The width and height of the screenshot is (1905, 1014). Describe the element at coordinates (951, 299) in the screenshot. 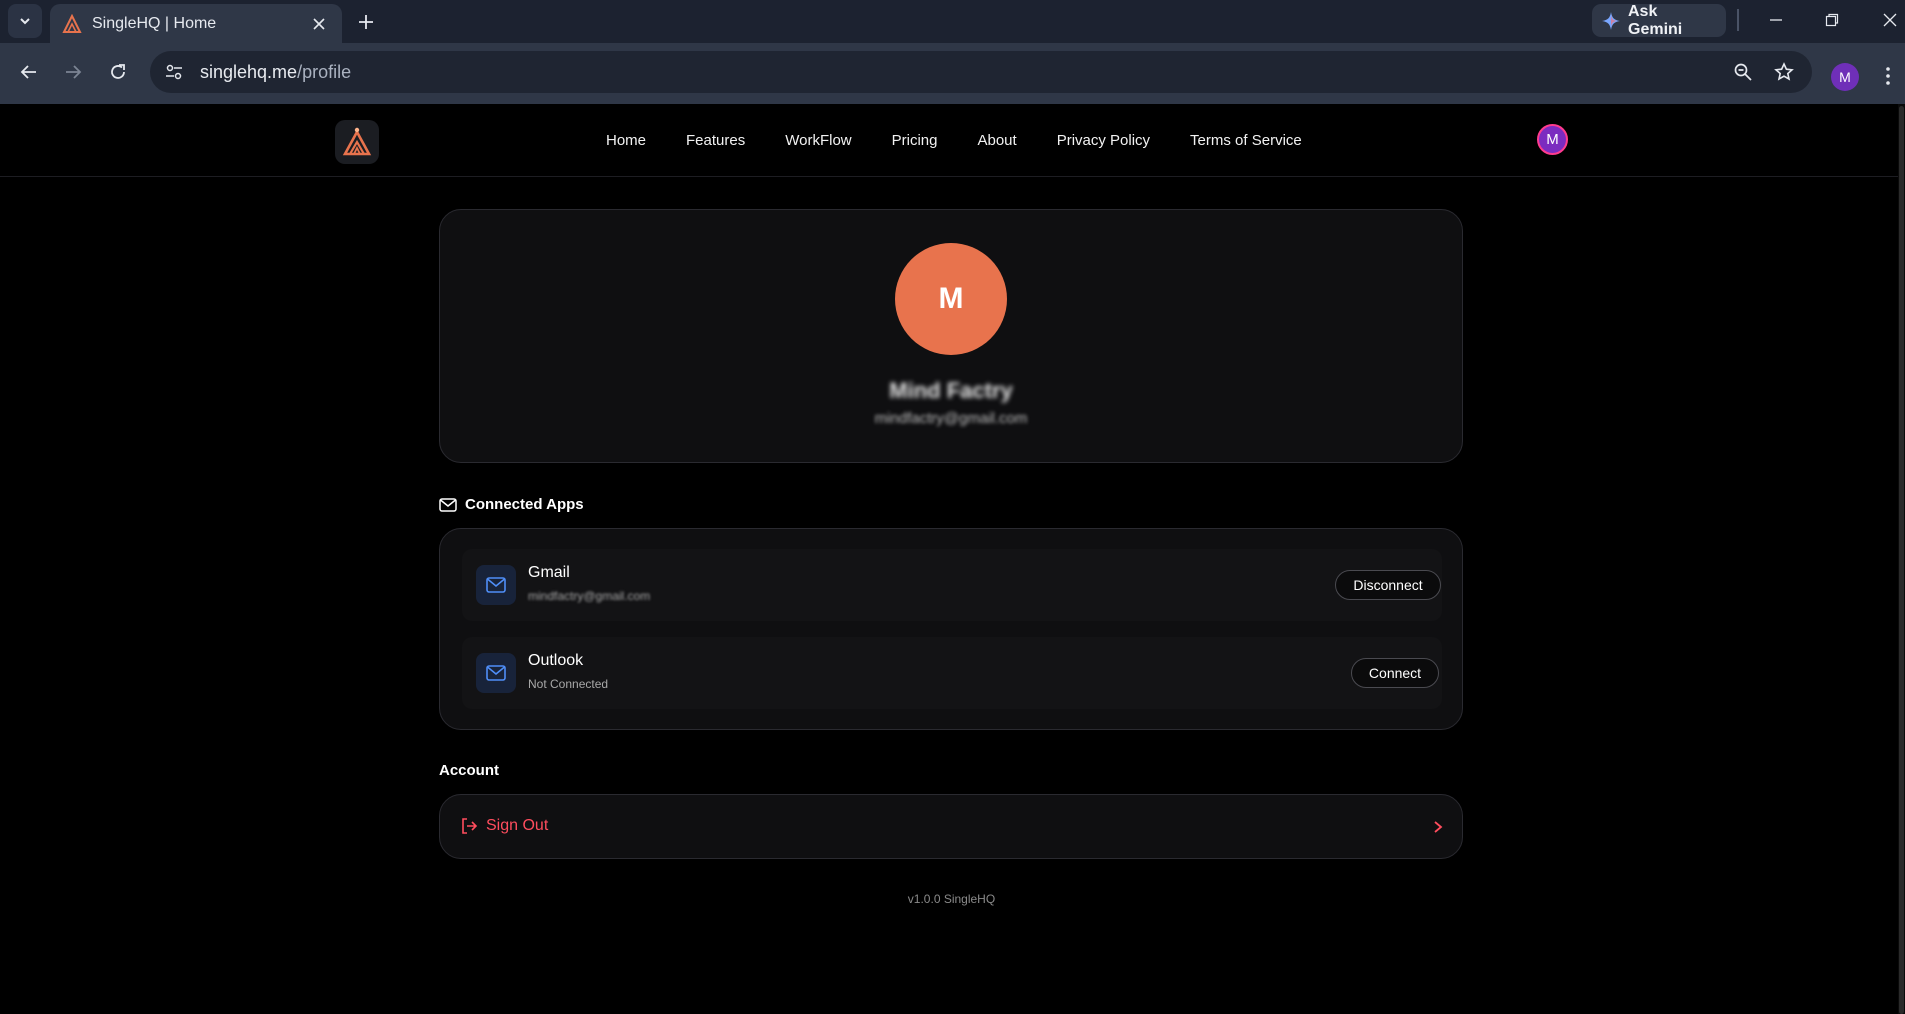

I see `profile-avatar: M` at that location.